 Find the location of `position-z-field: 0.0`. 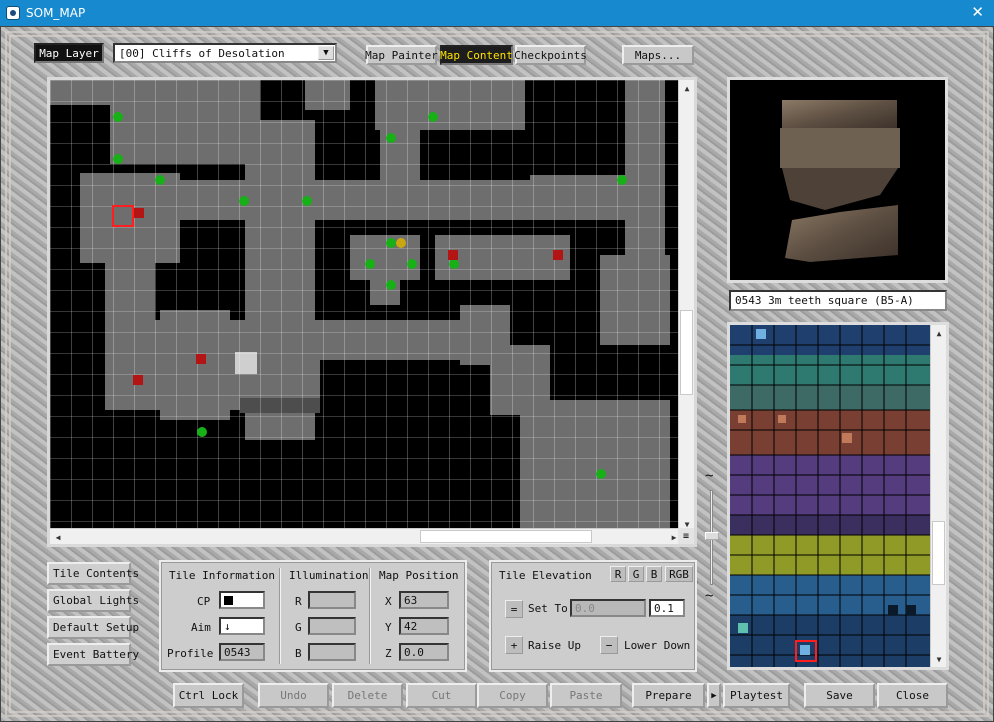

position-z-field: 0.0 is located at coordinates (424, 652).